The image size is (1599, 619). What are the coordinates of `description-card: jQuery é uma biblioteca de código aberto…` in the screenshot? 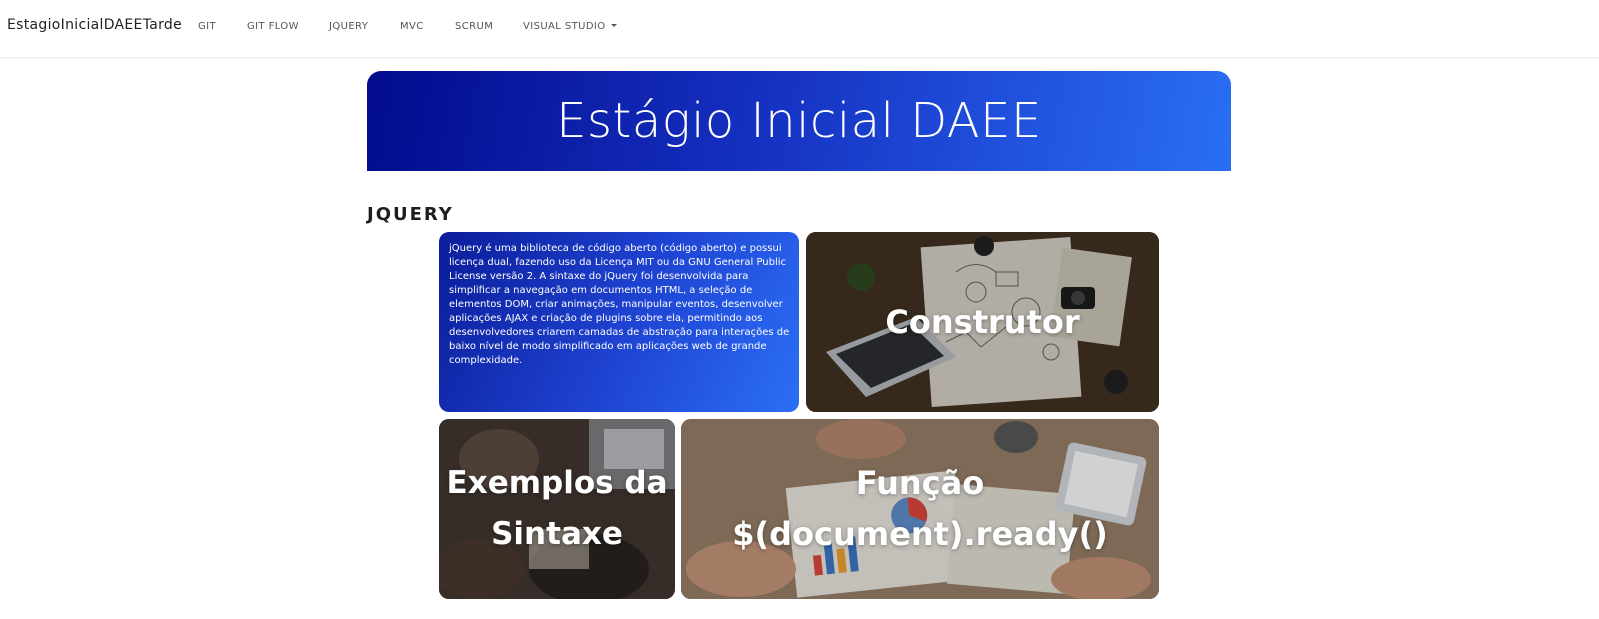 It's located at (619, 322).